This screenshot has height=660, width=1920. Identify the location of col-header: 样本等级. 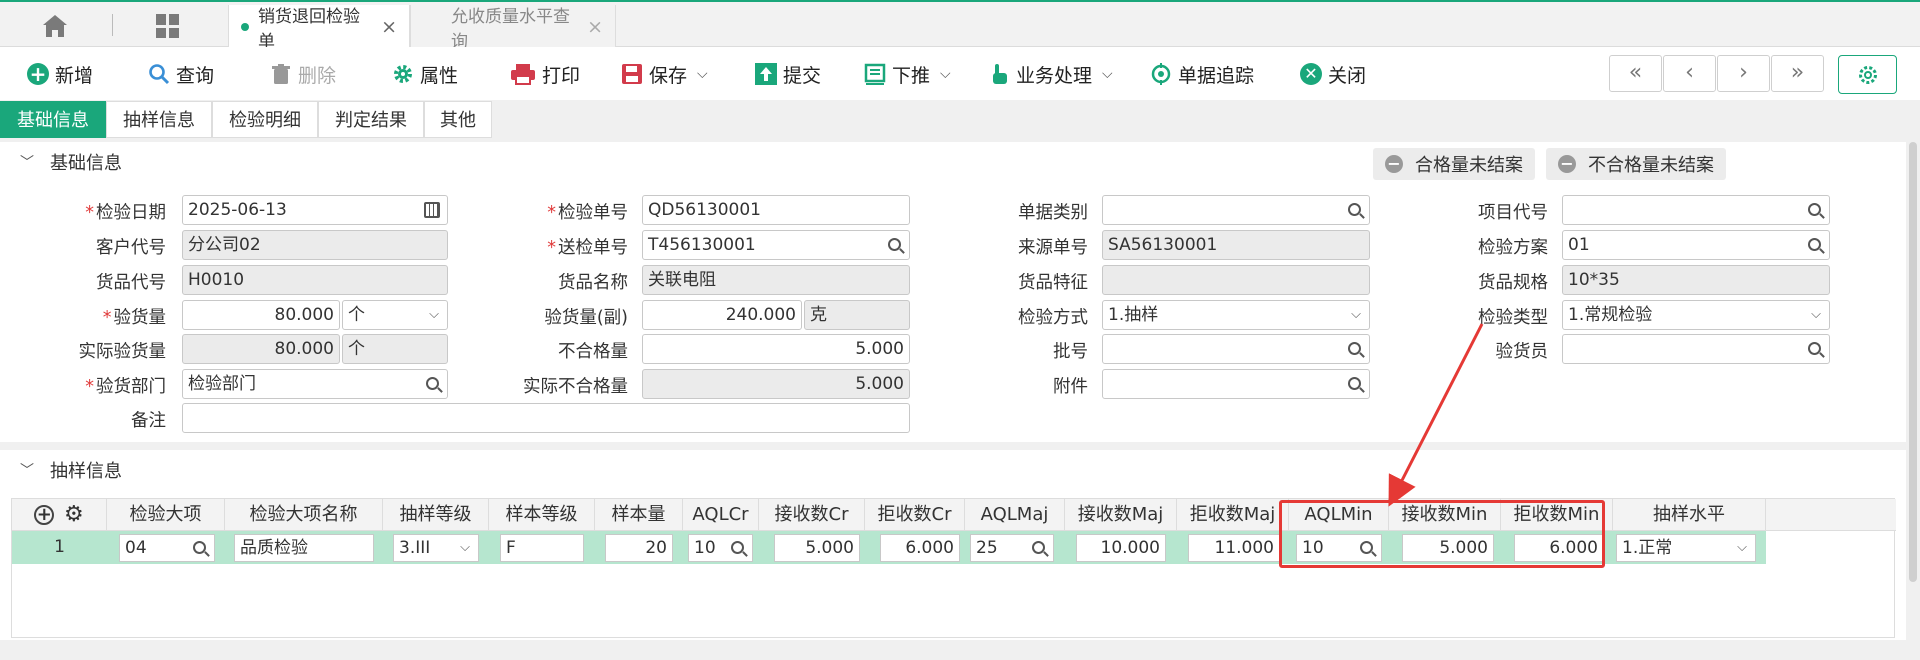
(542, 515).